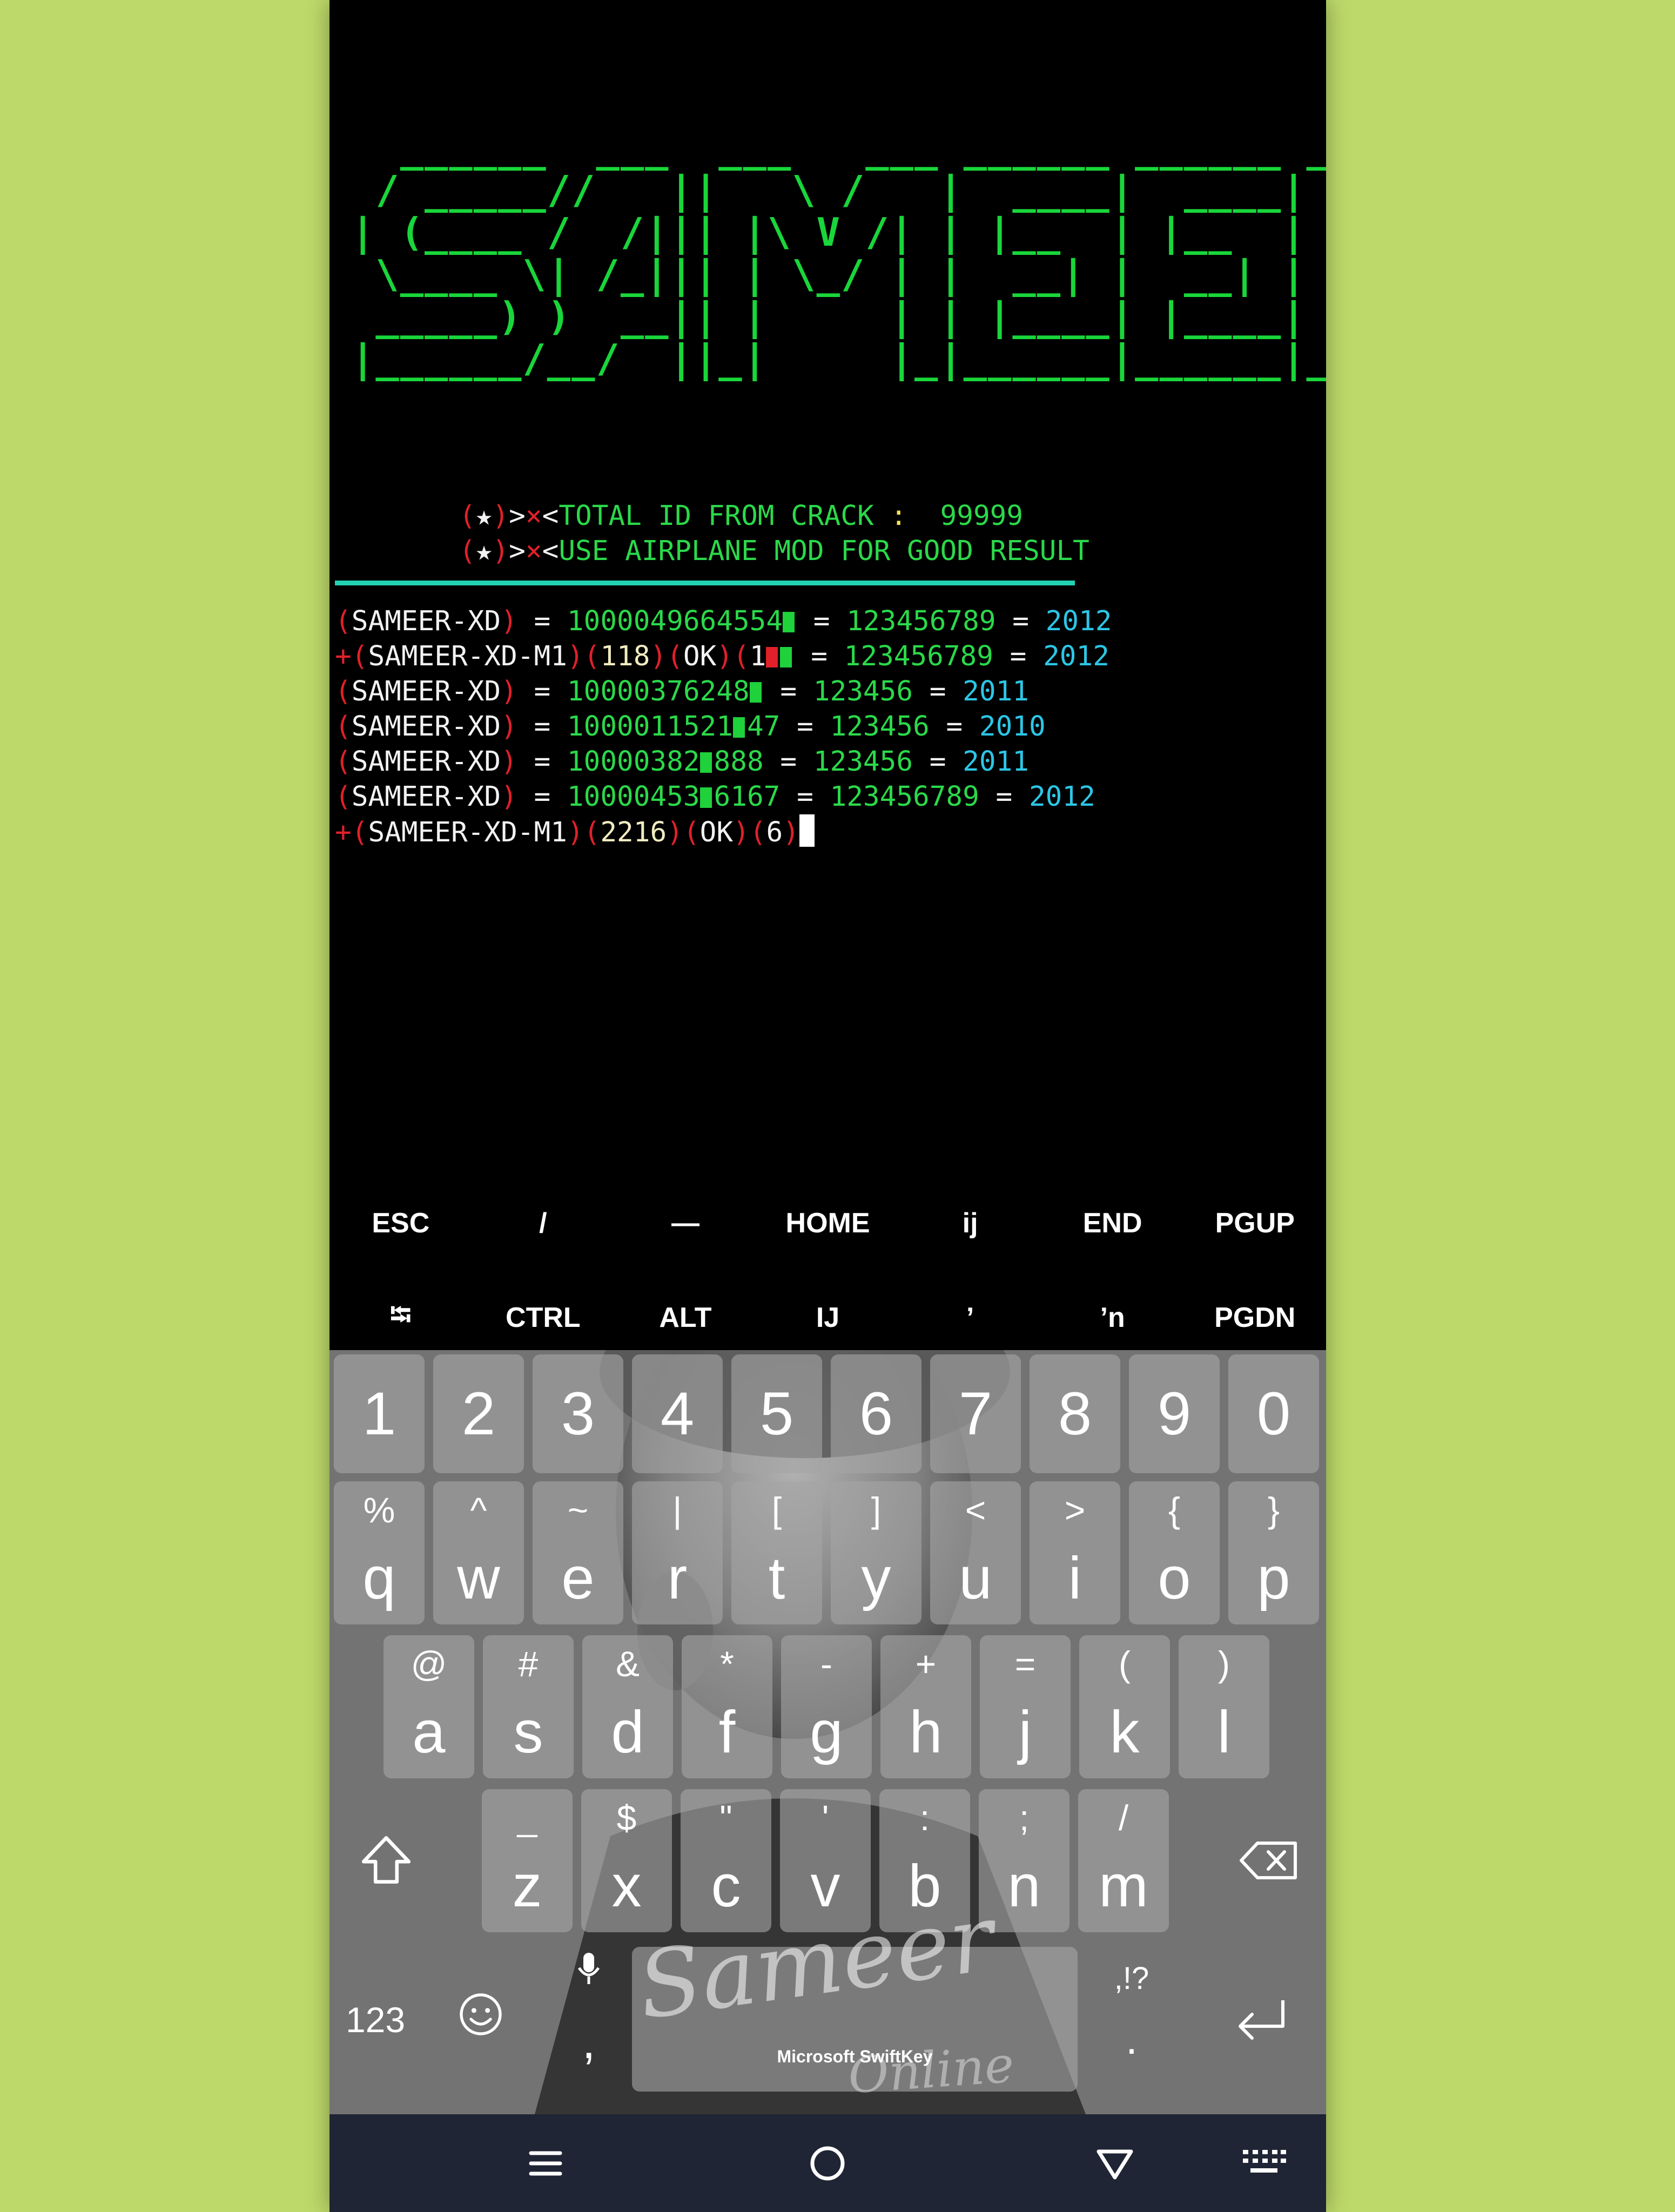 Image resolution: width=1675 pixels, height=2212 pixels. What do you see at coordinates (1269, 1860) in the screenshot?
I see `backspace-key` at bounding box center [1269, 1860].